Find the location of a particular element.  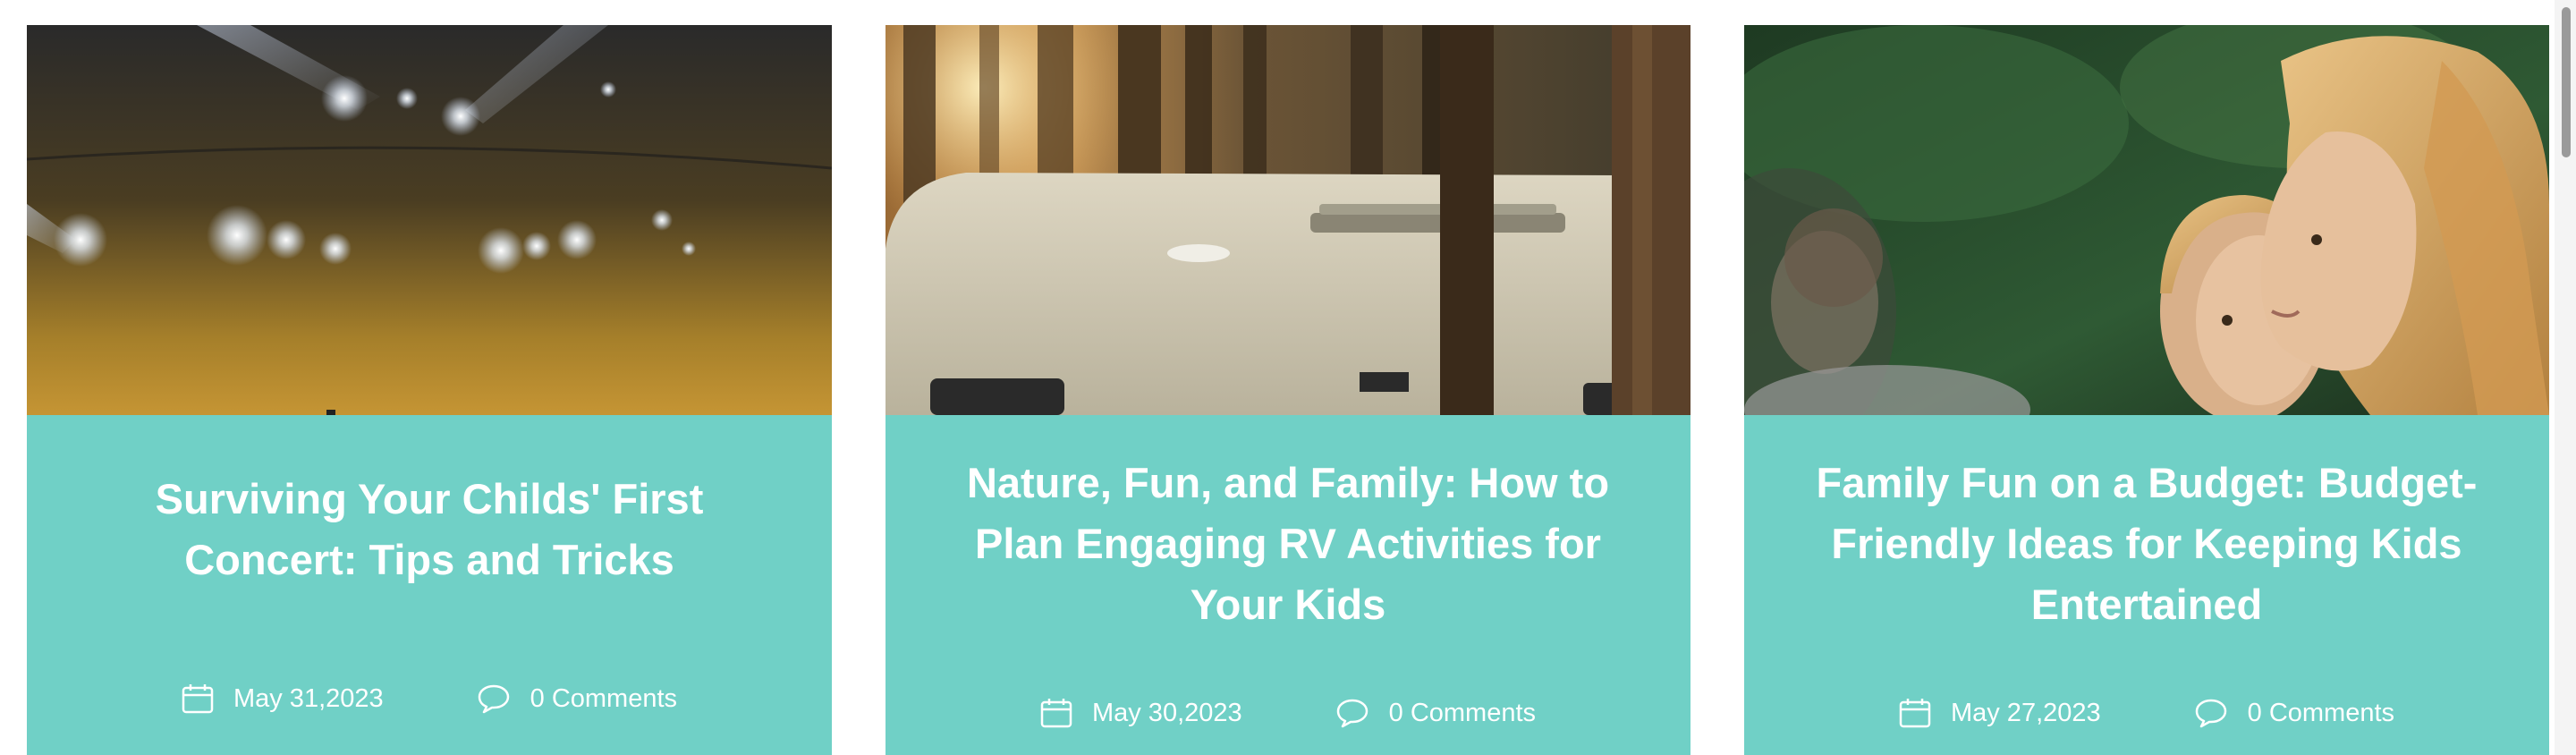

post-date: May 27,2023 is located at coordinates (2025, 712).